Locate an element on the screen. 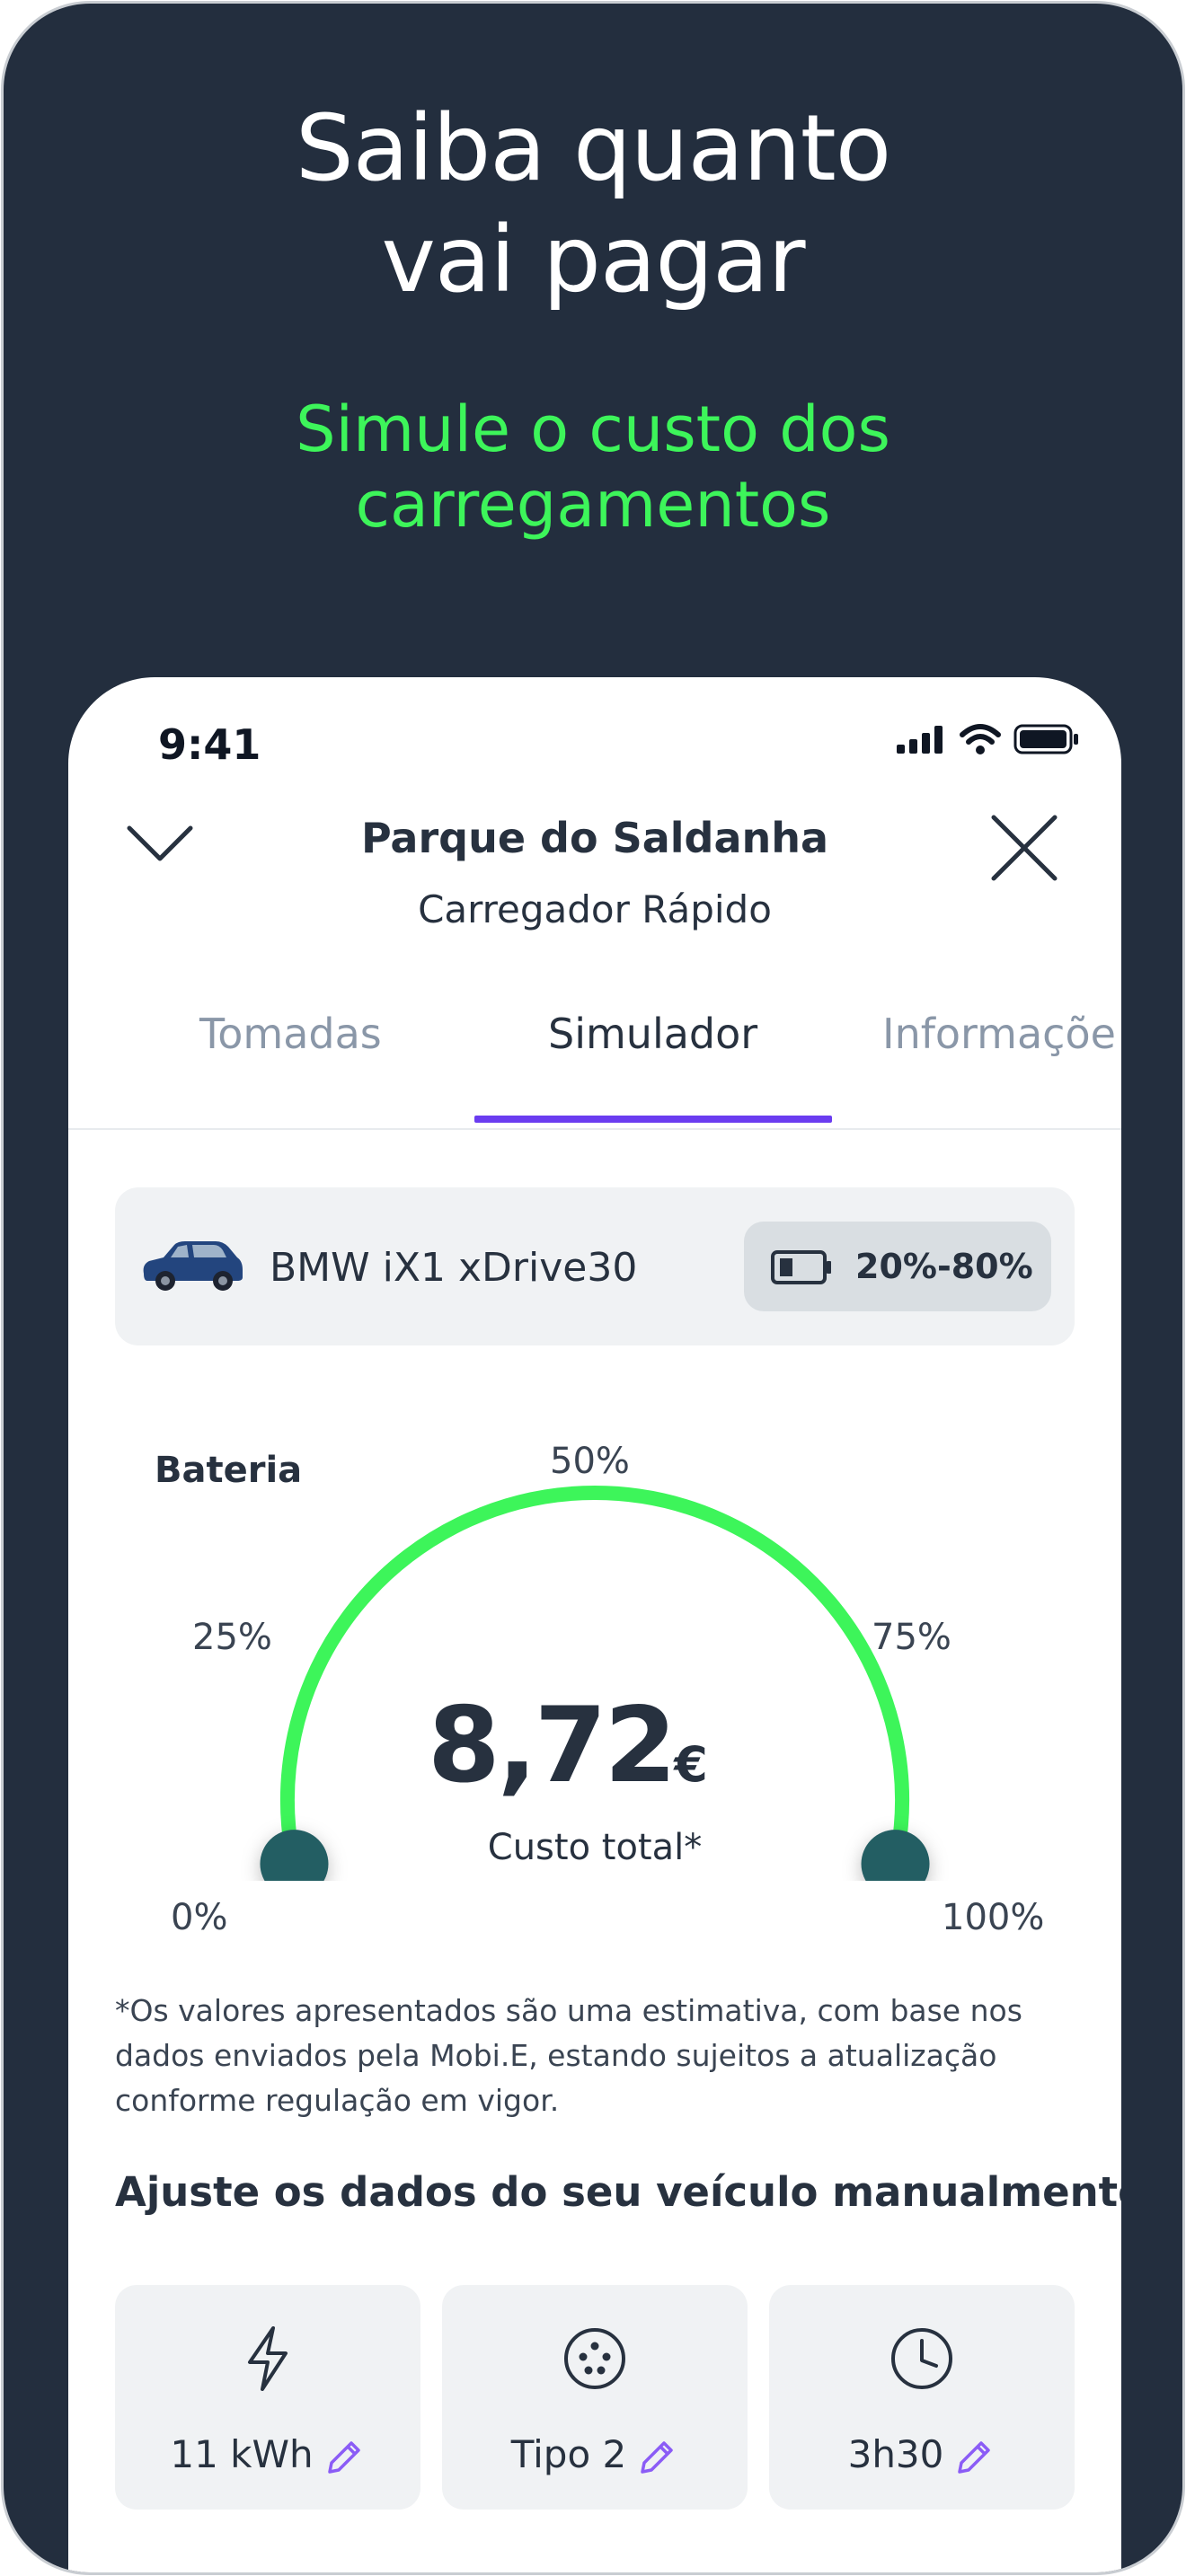  total-cost-label: Custo total* is located at coordinates (595, 1847).